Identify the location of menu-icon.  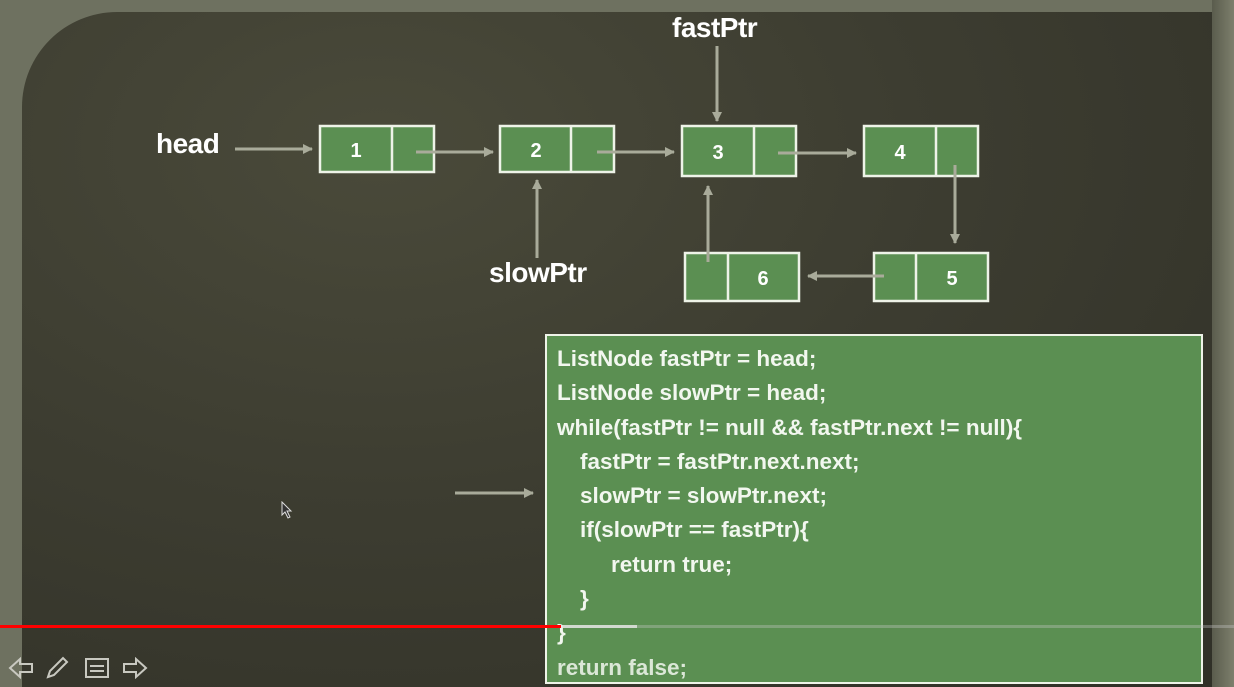
(97, 668).